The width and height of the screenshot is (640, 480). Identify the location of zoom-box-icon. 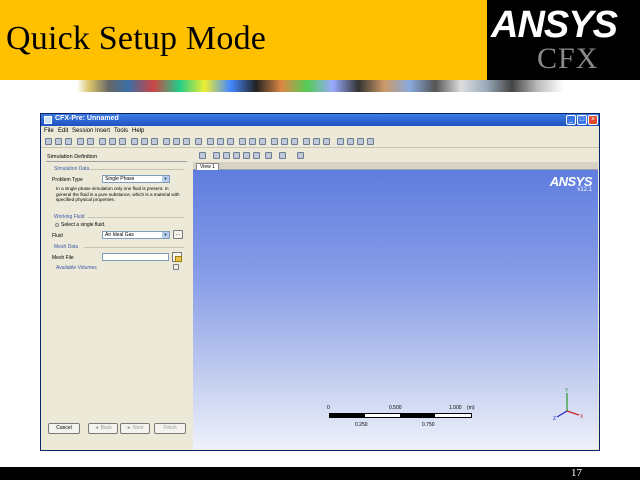
(246, 155).